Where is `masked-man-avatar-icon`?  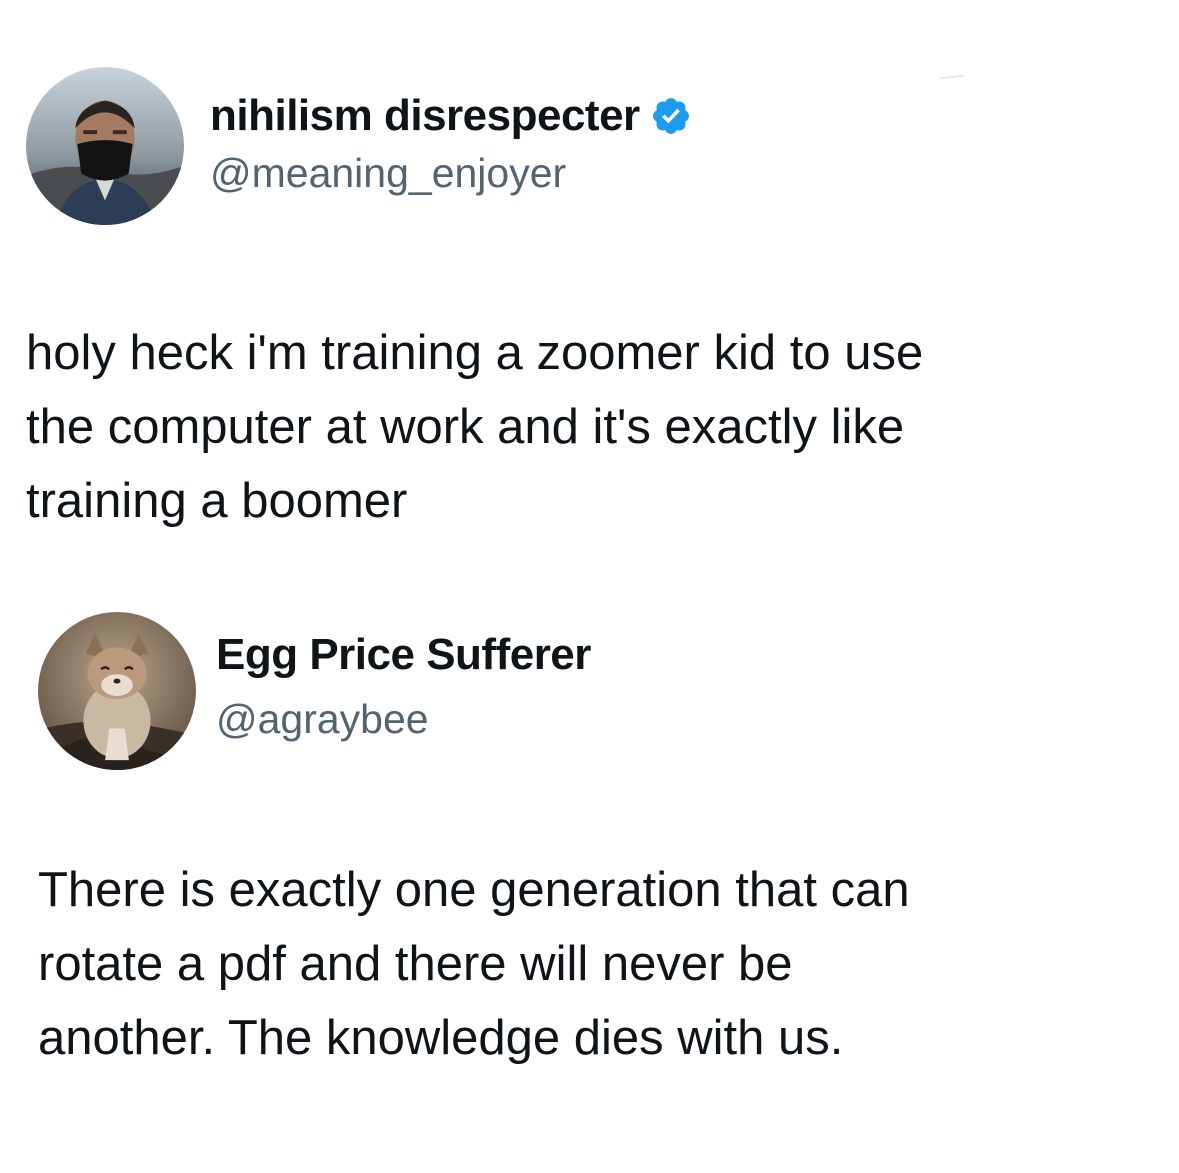 masked-man-avatar-icon is located at coordinates (105, 146).